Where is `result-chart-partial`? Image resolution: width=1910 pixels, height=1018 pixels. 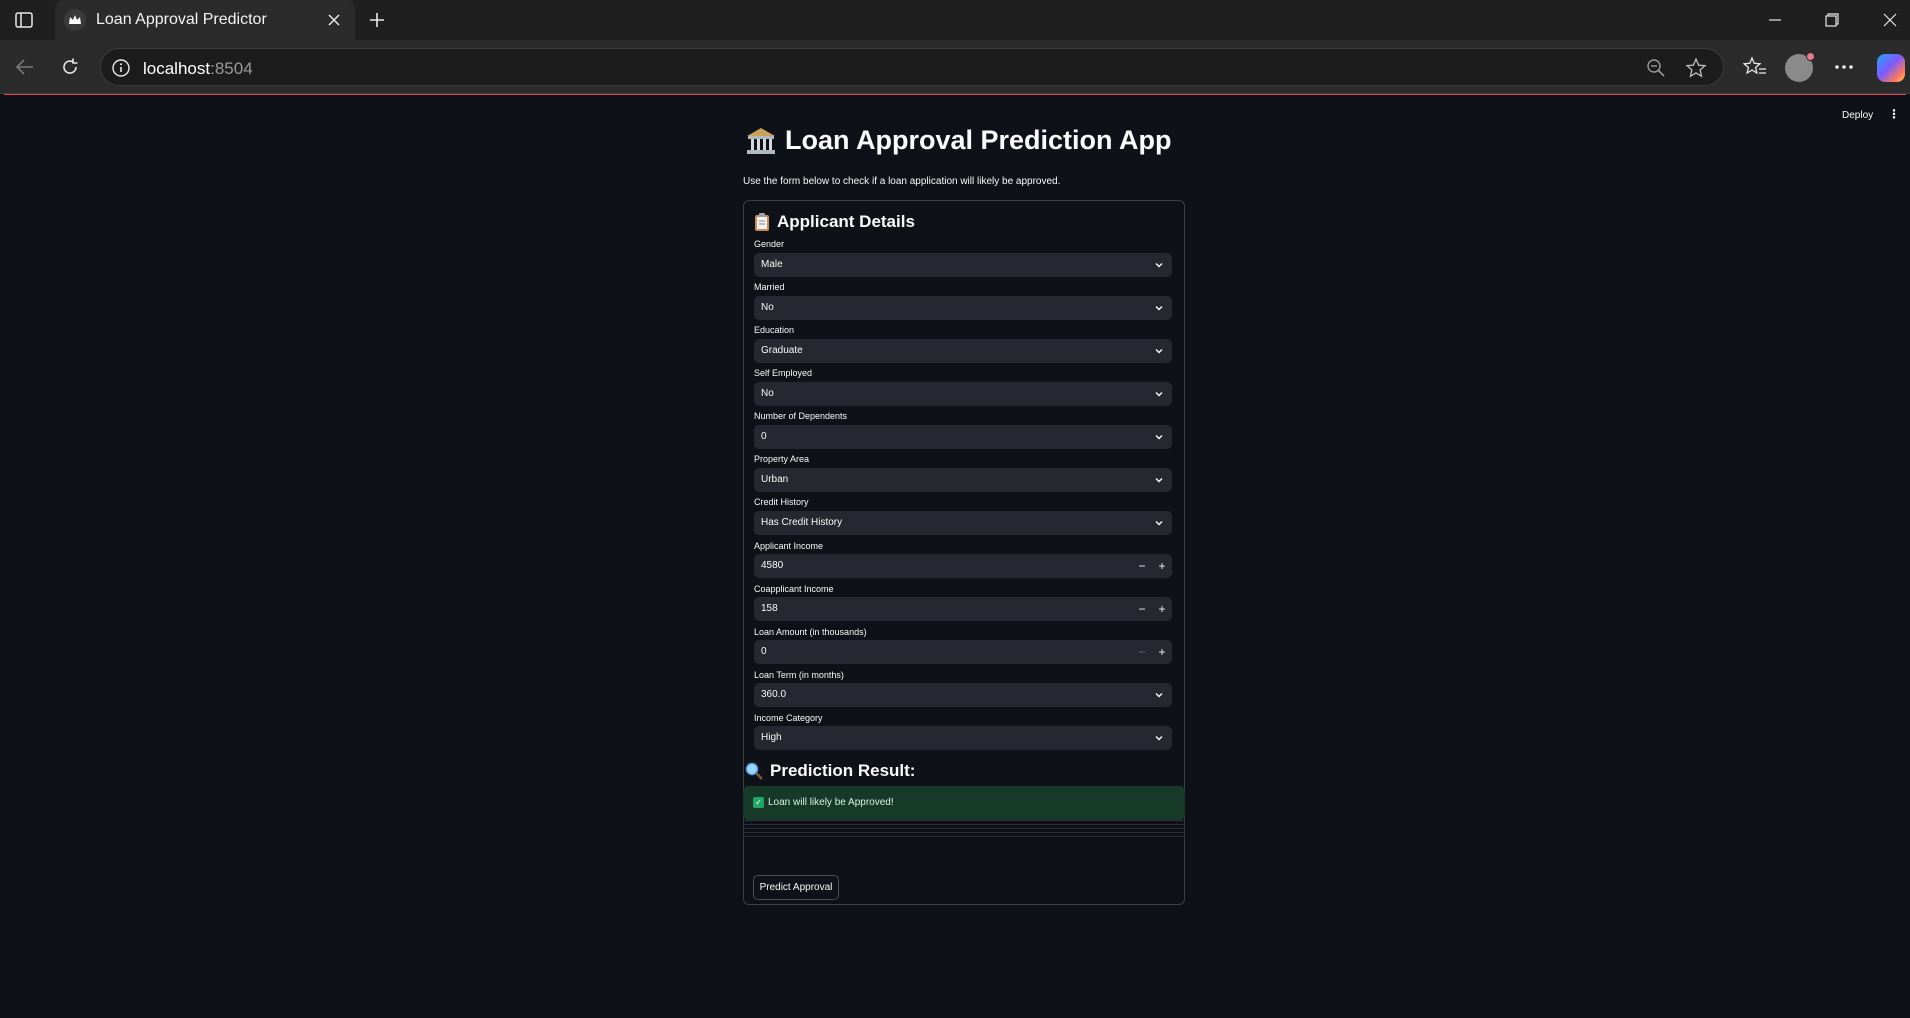
result-chart-partial is located at coordinates (964, 830).